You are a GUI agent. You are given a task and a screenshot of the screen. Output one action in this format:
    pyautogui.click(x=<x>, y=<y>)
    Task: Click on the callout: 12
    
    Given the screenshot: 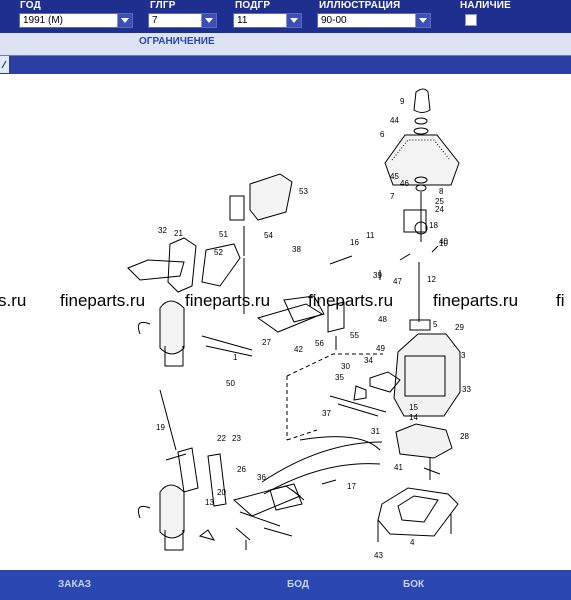 What is the action you would take?
    pyautogui.click(x=431, y=279)
    